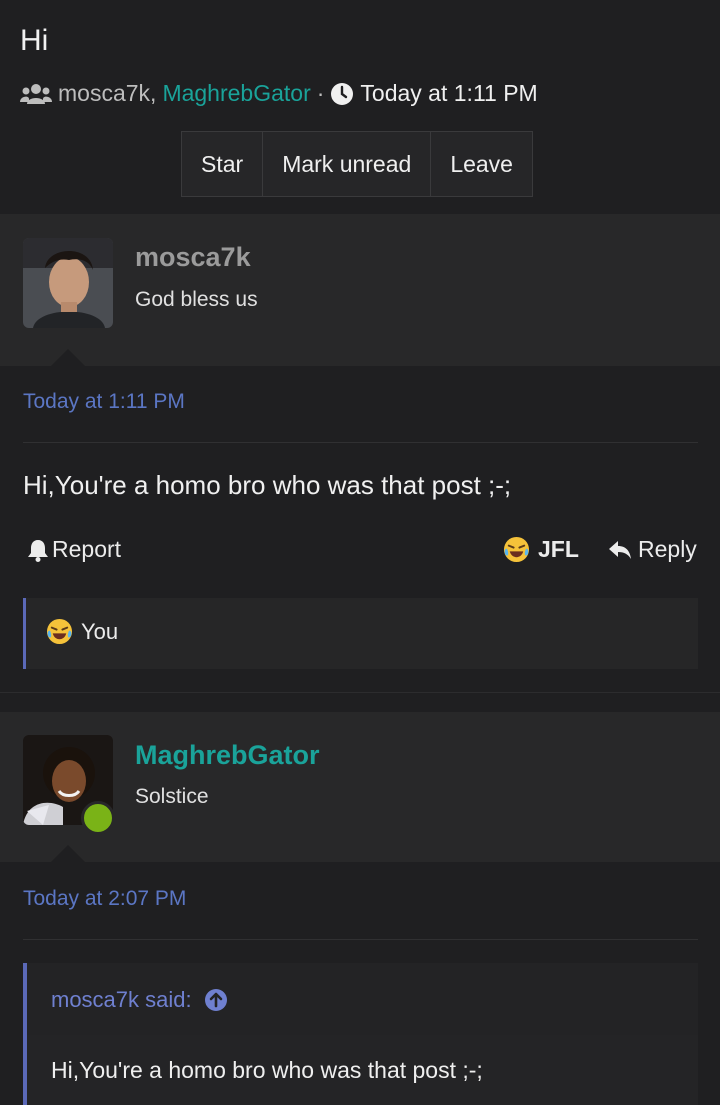  I want to click on quote-author-link: mosca7k said:, so click(139, 1000).